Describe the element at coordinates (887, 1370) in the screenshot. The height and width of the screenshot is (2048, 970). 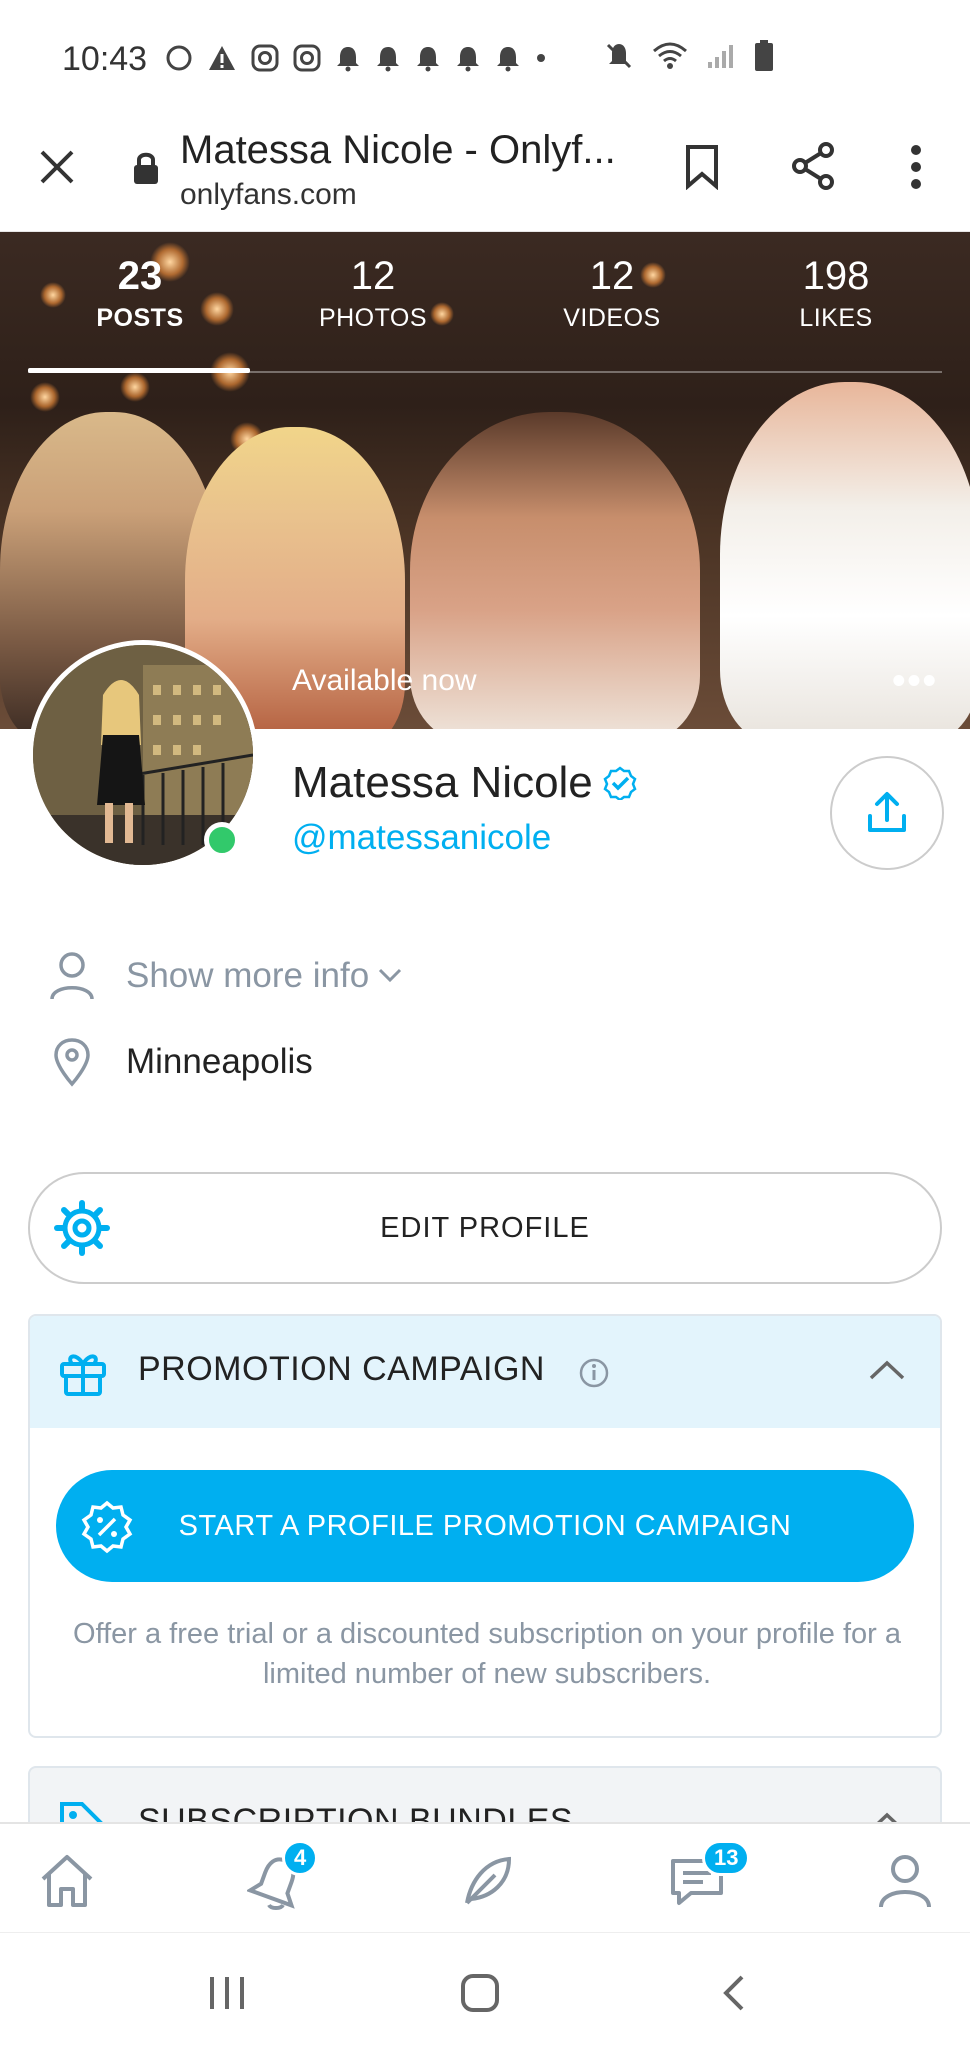
I see `chevron-up-icon` at that location.